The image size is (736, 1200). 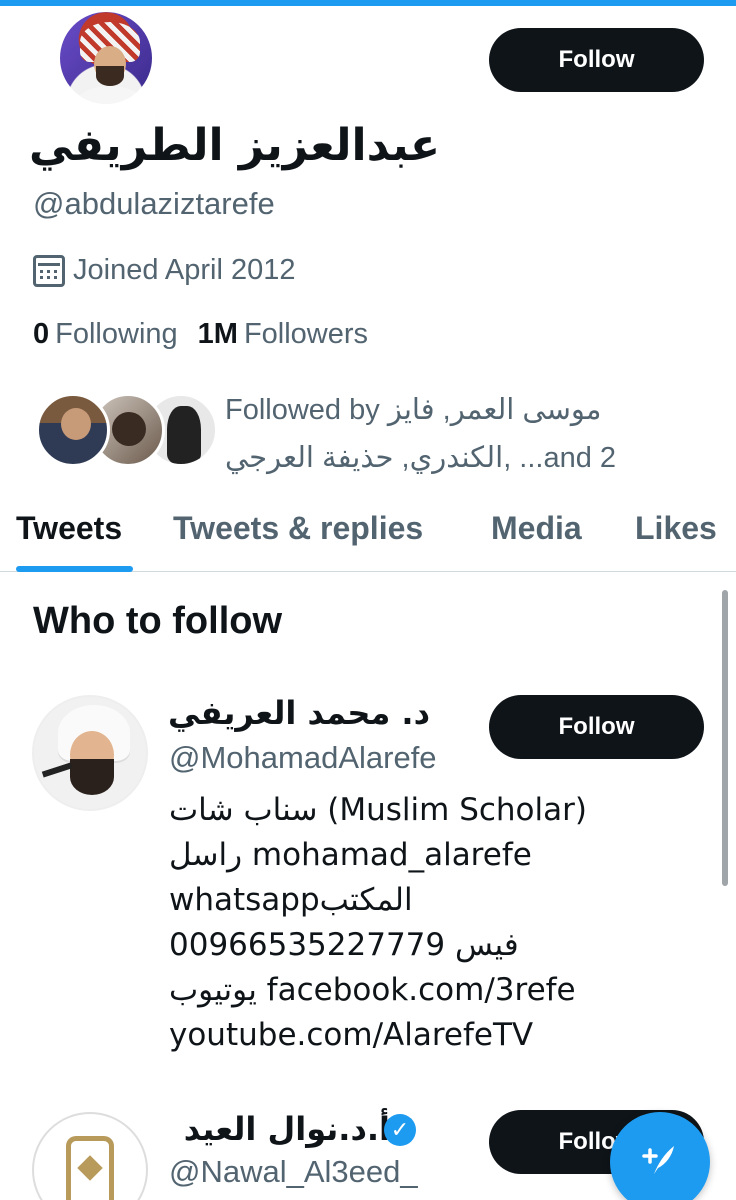 I want to click on following-count: 0, so click(x=41, y=334).